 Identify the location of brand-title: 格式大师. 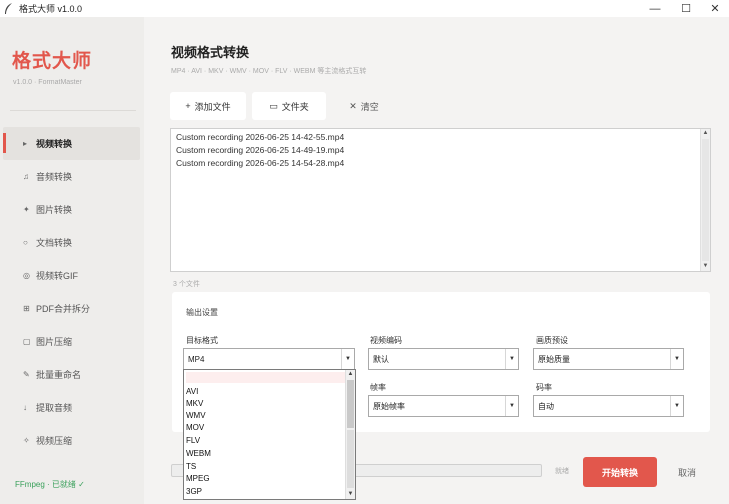
(52, 61).